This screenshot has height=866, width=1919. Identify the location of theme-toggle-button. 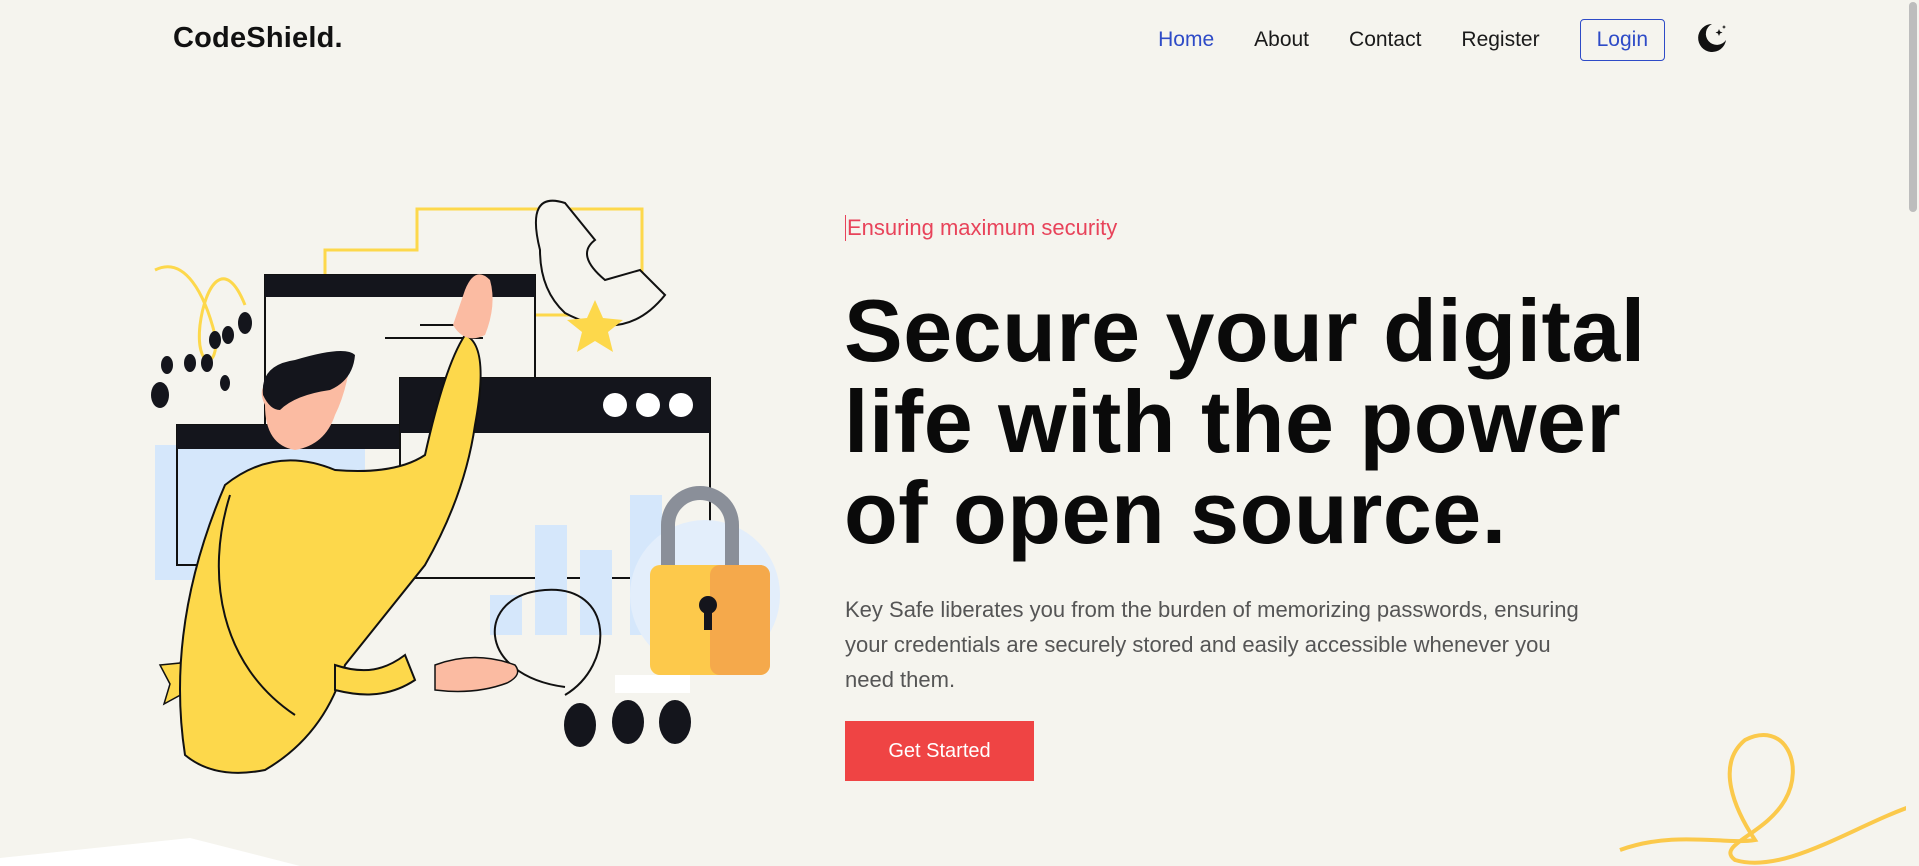
(1712, 38).